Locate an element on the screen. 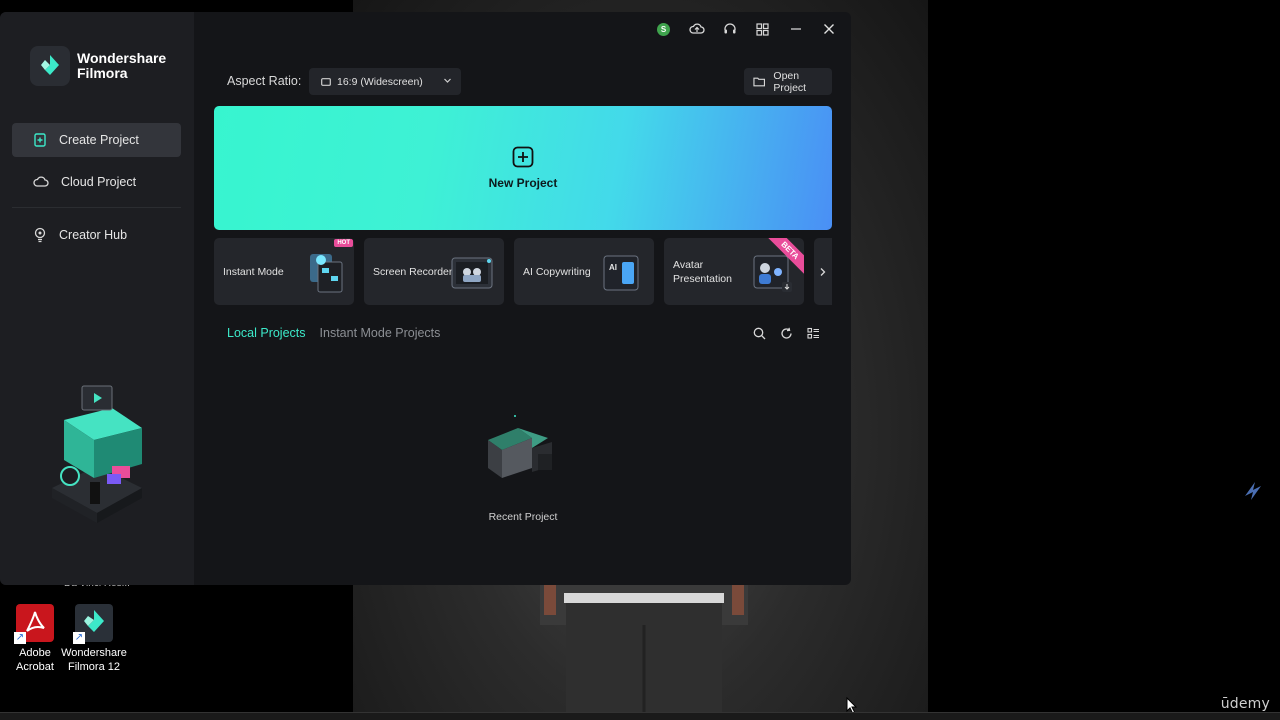 The image size is (1280, 720). sidebar-divider is located at coordinates (96, 207).